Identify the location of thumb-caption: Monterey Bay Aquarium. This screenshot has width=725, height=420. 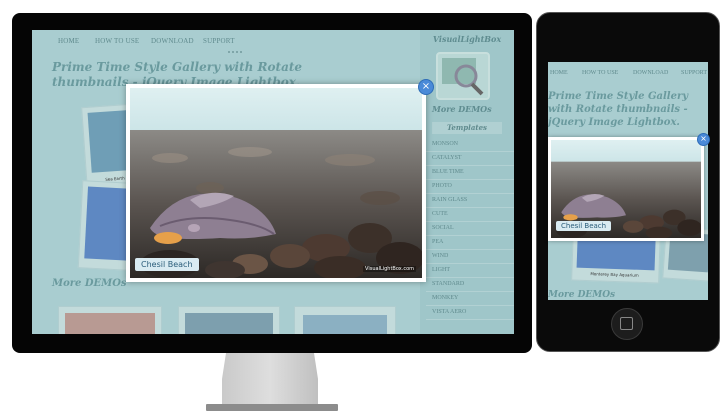
(614, 274).